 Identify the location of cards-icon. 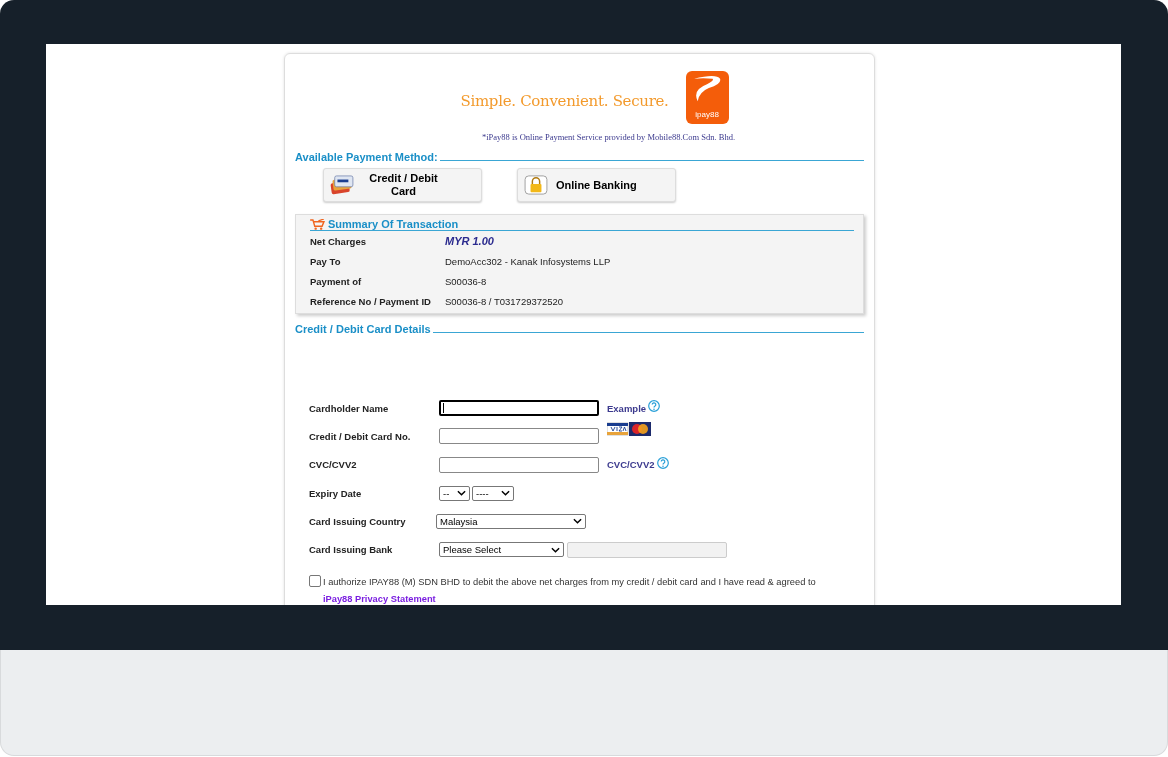
(342, 185).